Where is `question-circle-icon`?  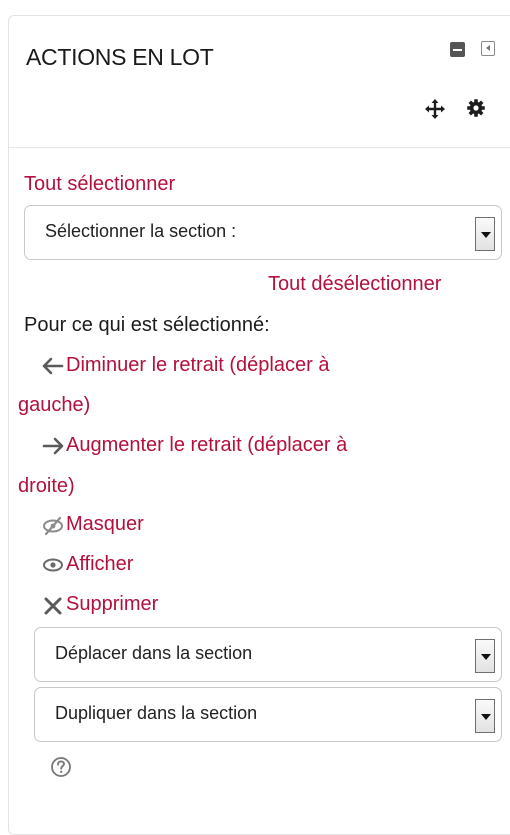
question-circle-icon is located at coordinates (61, 767).